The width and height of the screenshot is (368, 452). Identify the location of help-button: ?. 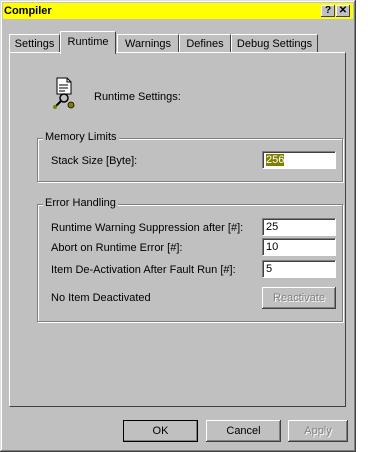
(328, 11).